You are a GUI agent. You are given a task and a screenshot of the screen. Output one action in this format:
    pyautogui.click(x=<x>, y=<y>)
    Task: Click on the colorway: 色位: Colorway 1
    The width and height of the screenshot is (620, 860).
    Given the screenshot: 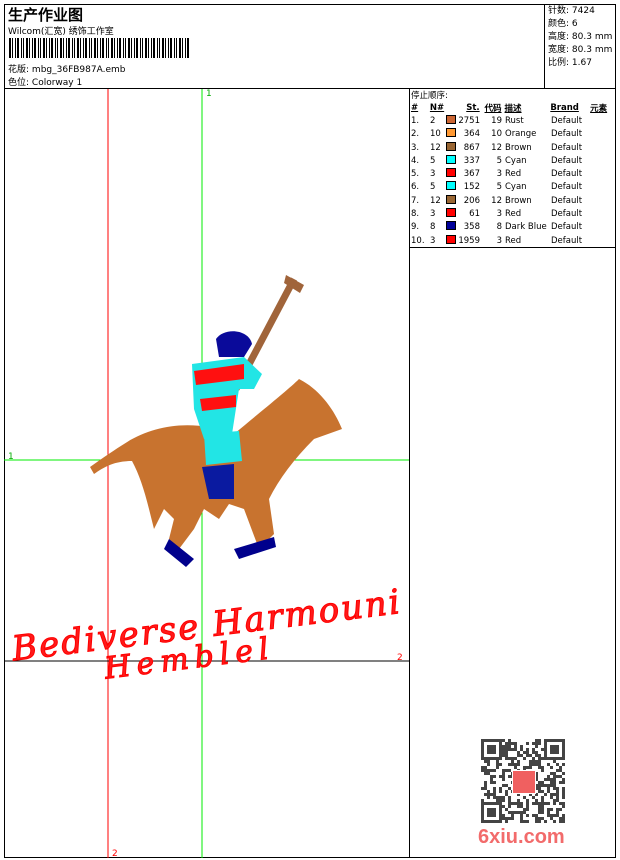 What is the action you would take?
    pyautogui.click(x=45, y=81)
    